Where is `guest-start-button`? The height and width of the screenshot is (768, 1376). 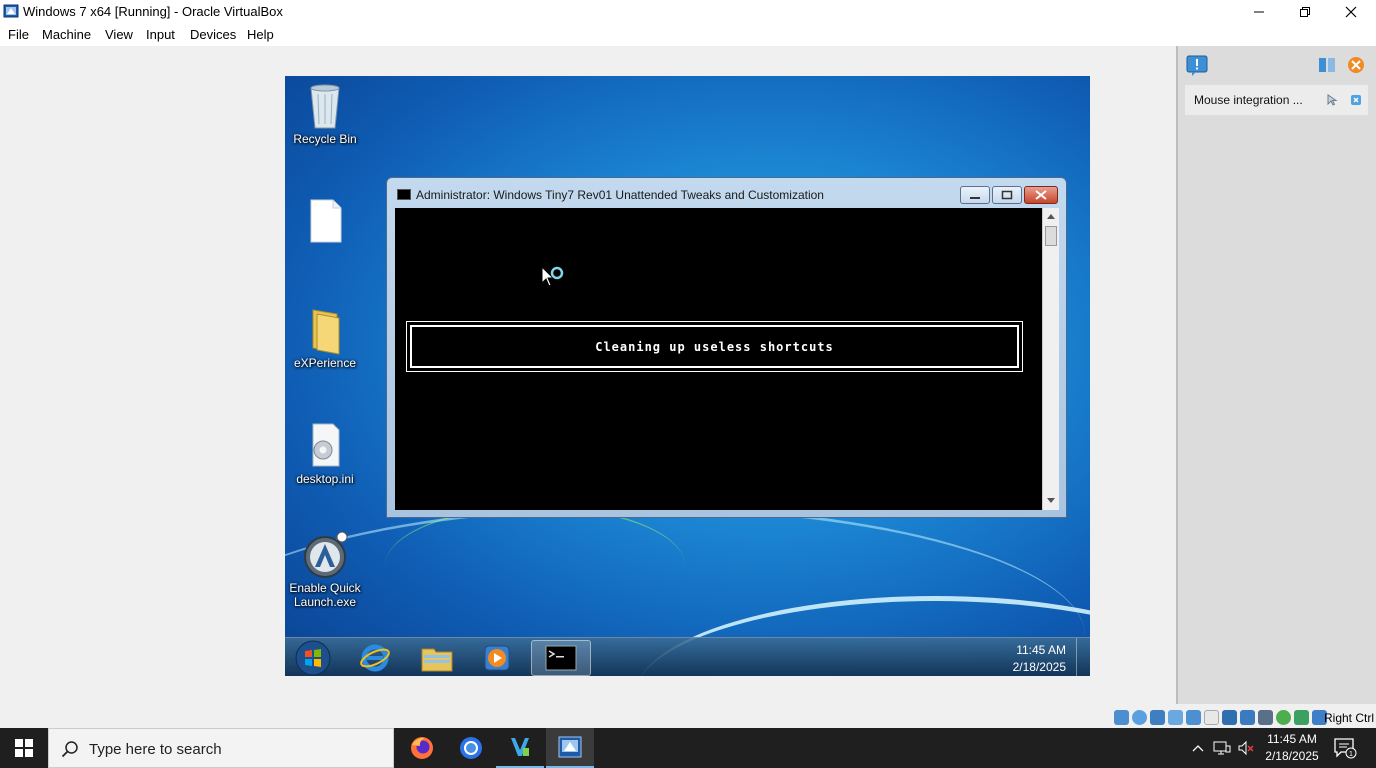
guest-start-button is located at coordinates (313, 658).